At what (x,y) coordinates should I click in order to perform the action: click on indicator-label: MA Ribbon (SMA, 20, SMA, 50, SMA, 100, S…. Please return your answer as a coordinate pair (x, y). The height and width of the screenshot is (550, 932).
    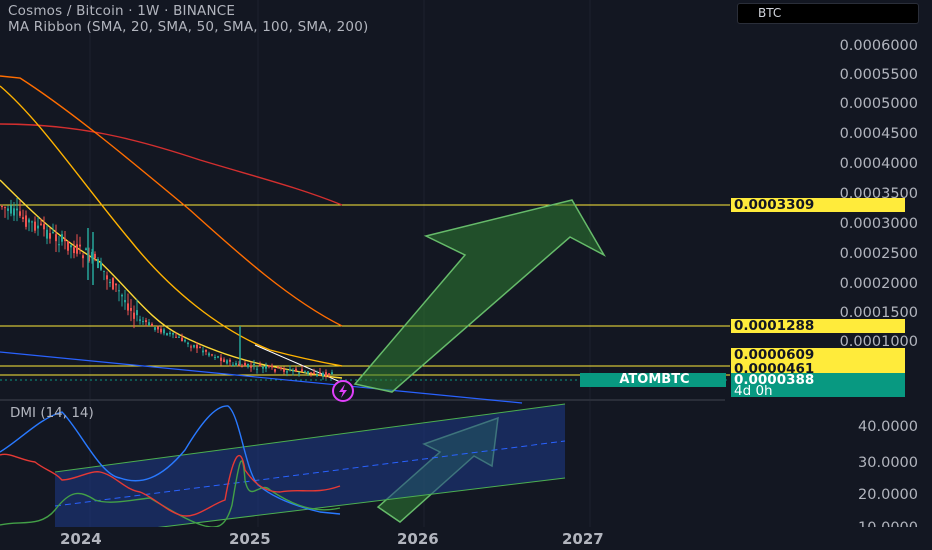
    Looking at the image, I should click on (188, 27).